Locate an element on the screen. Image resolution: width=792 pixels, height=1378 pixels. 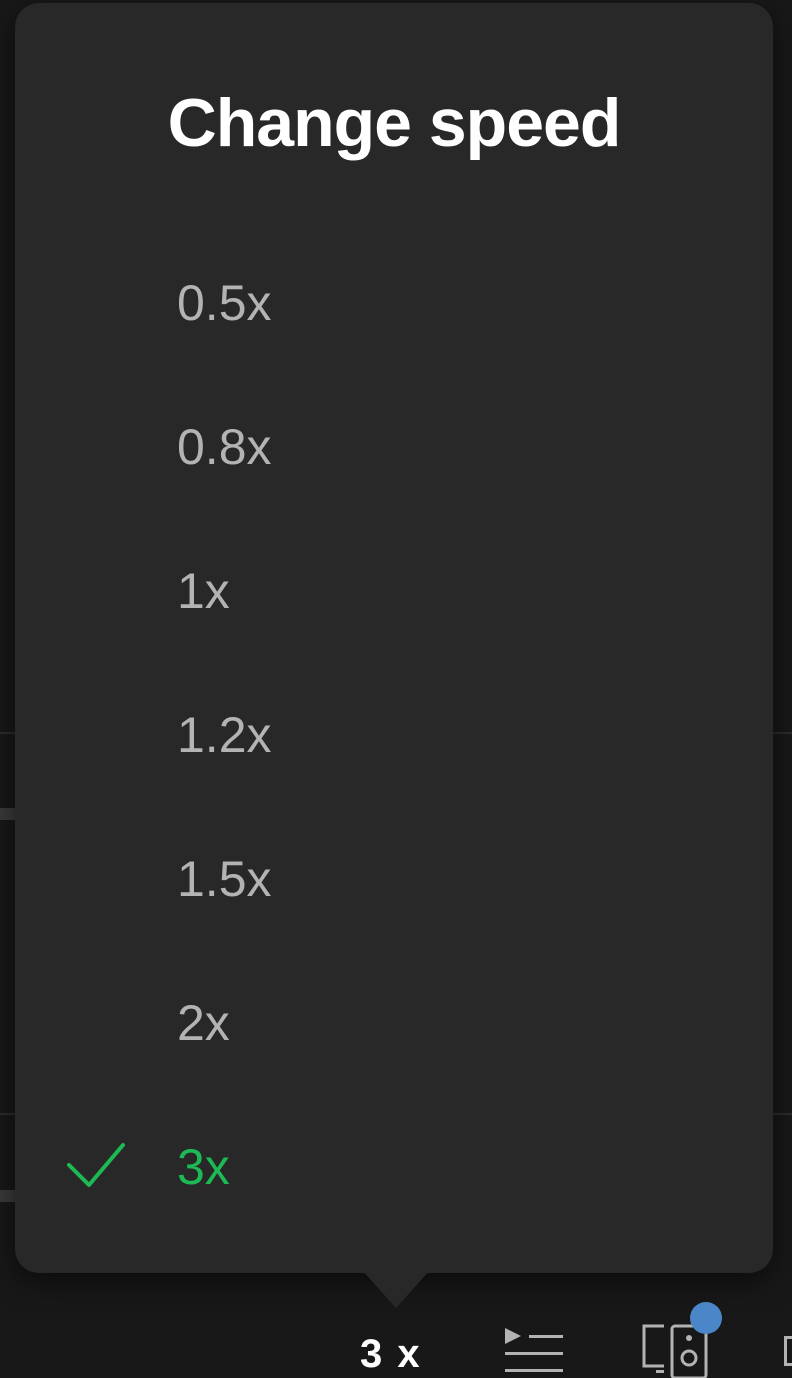
playback-speed-button: 3 x is located at coordinates (391, 1354).